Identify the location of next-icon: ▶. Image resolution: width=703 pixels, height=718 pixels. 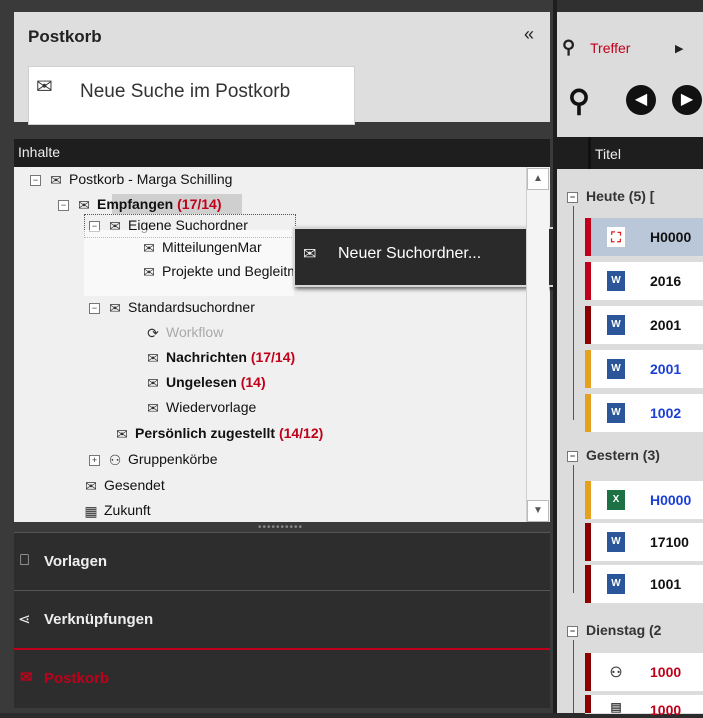
(687, 100).